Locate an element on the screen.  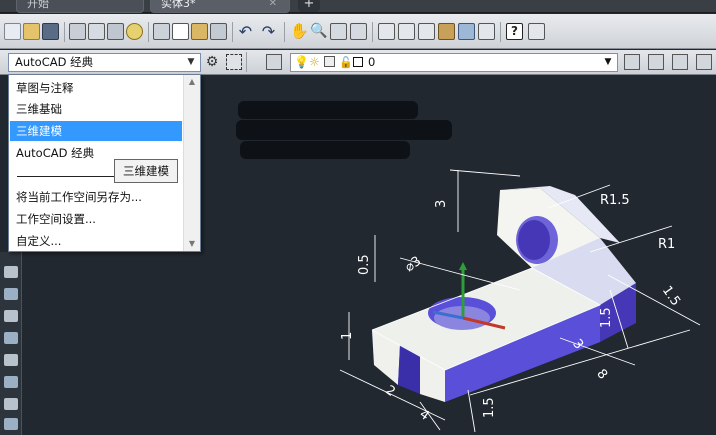
gear-icon: ⚙ is located at coordinates (212, 62).